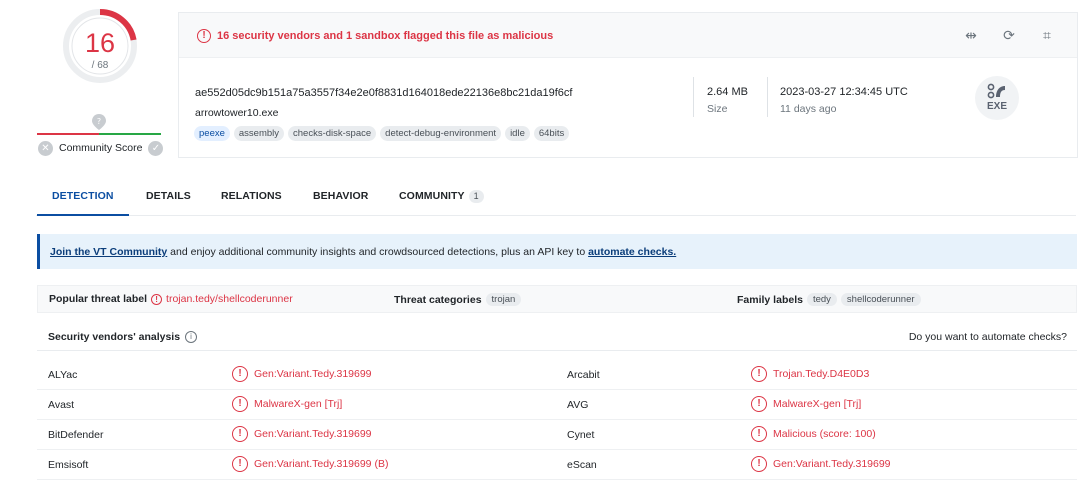 The width and height of the screenshot is (1080, 503). What do you see at coordinates (100, 43) in the screenshot?
I see `detection-count: 16` at bounding box center [100, 43].